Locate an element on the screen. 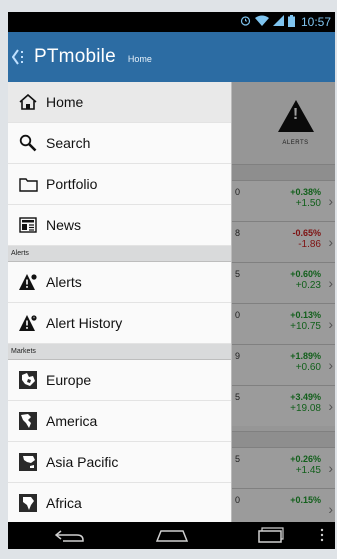  drawer-item-label: Europe is located at coordinates (69, 380).